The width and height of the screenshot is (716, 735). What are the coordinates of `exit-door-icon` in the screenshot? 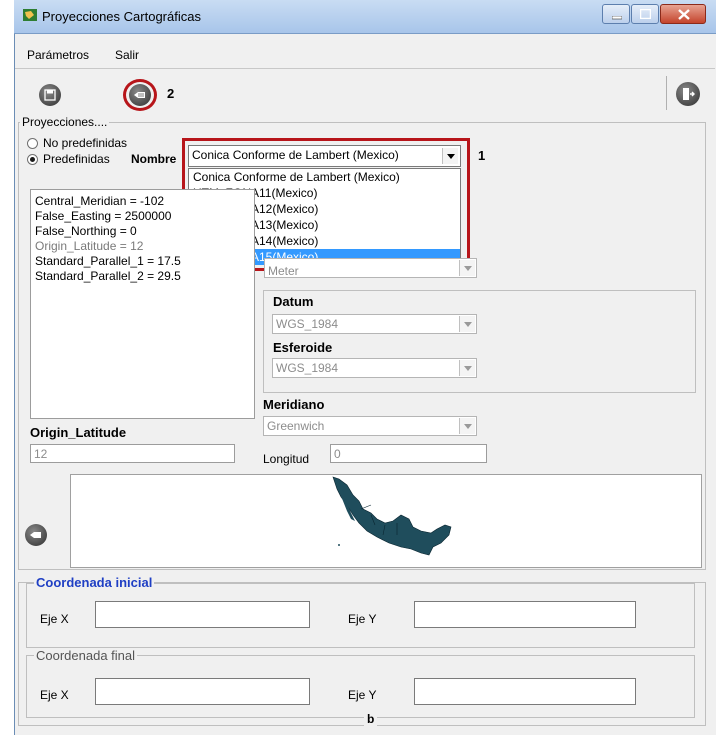 It's located at (689, 94).